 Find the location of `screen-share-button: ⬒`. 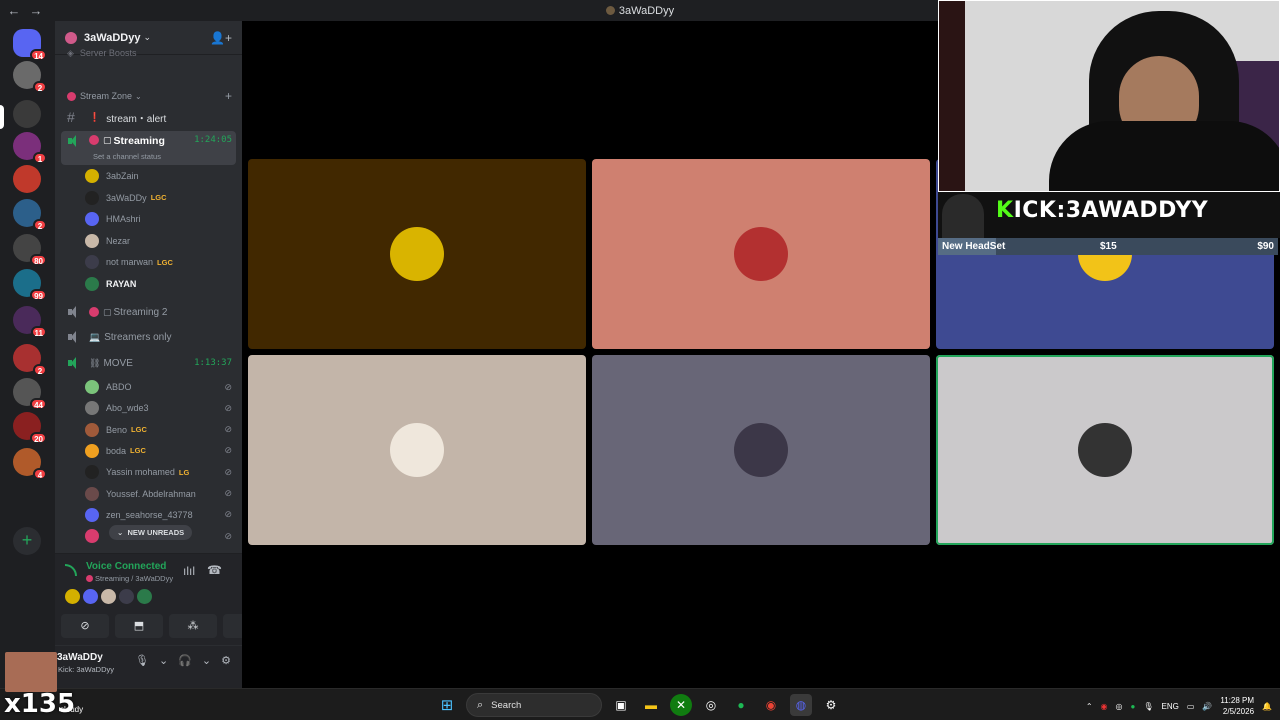

screen-share-button: ⬒ is located at coordinates (139, 626).